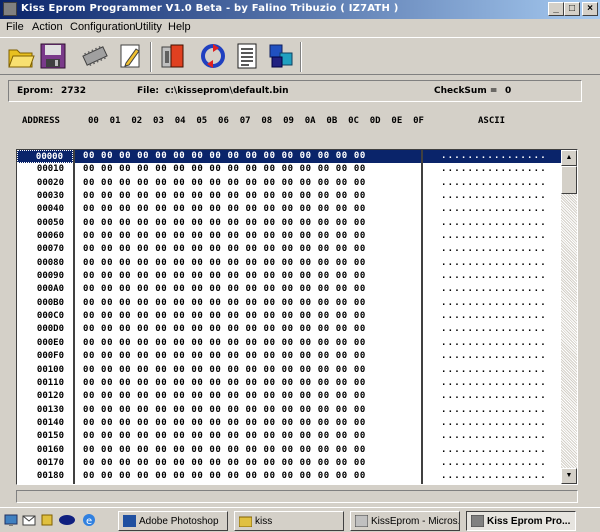 This screenshot has width=600, height=532. I want to click on scroll-thumb, so click(569, 180).